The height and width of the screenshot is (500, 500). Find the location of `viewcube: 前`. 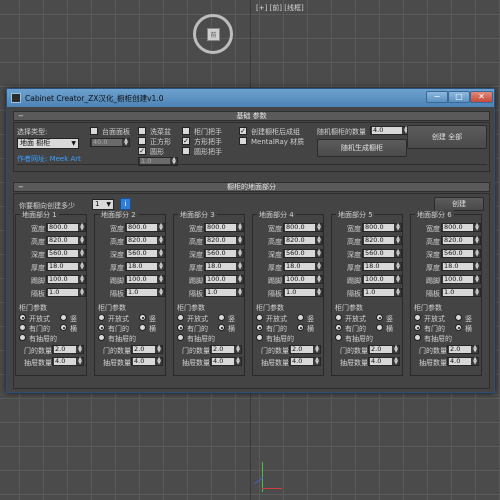

viewcube: 前 is located at coordinates (213, 34).